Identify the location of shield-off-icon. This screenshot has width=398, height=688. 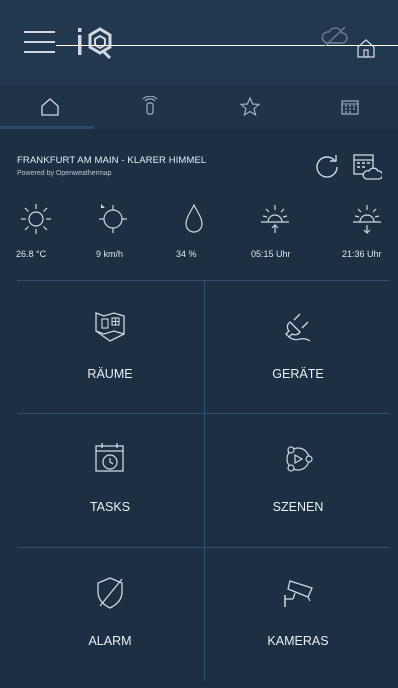
(110, 593).